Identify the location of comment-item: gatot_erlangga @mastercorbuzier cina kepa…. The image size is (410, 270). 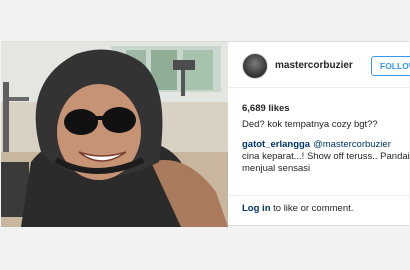
(326, 157).